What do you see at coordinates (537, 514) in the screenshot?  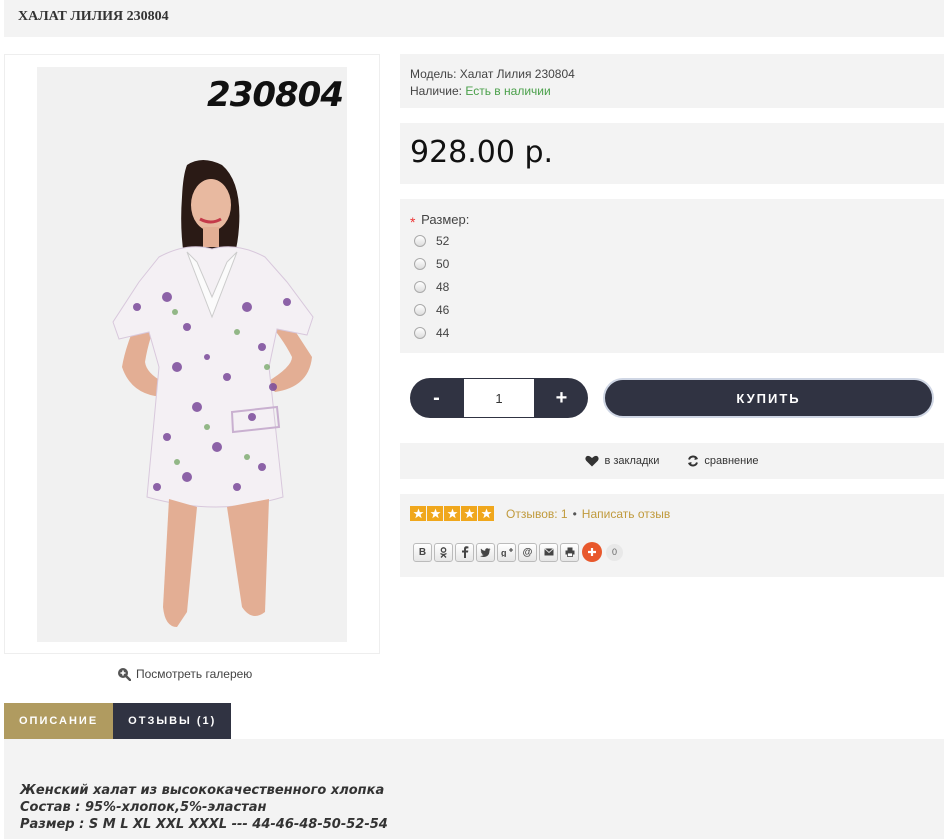 I see `reviews-count-link: Отзывов: 1` at bounding box center [537, 514].